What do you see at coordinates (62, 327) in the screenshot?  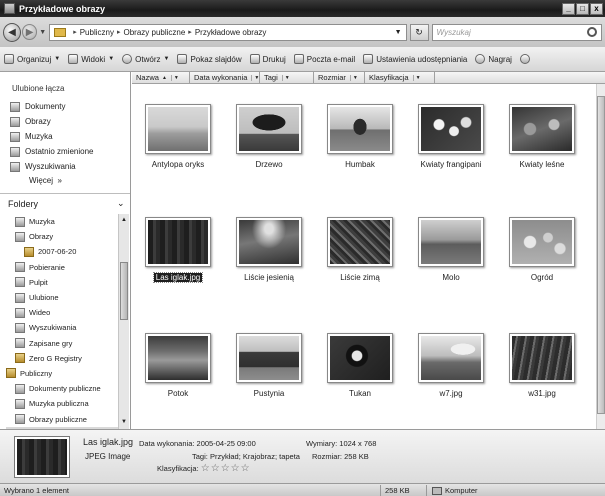 I see `folder-tree-item: Wyszukiwania` at bounding box center [62, 327].